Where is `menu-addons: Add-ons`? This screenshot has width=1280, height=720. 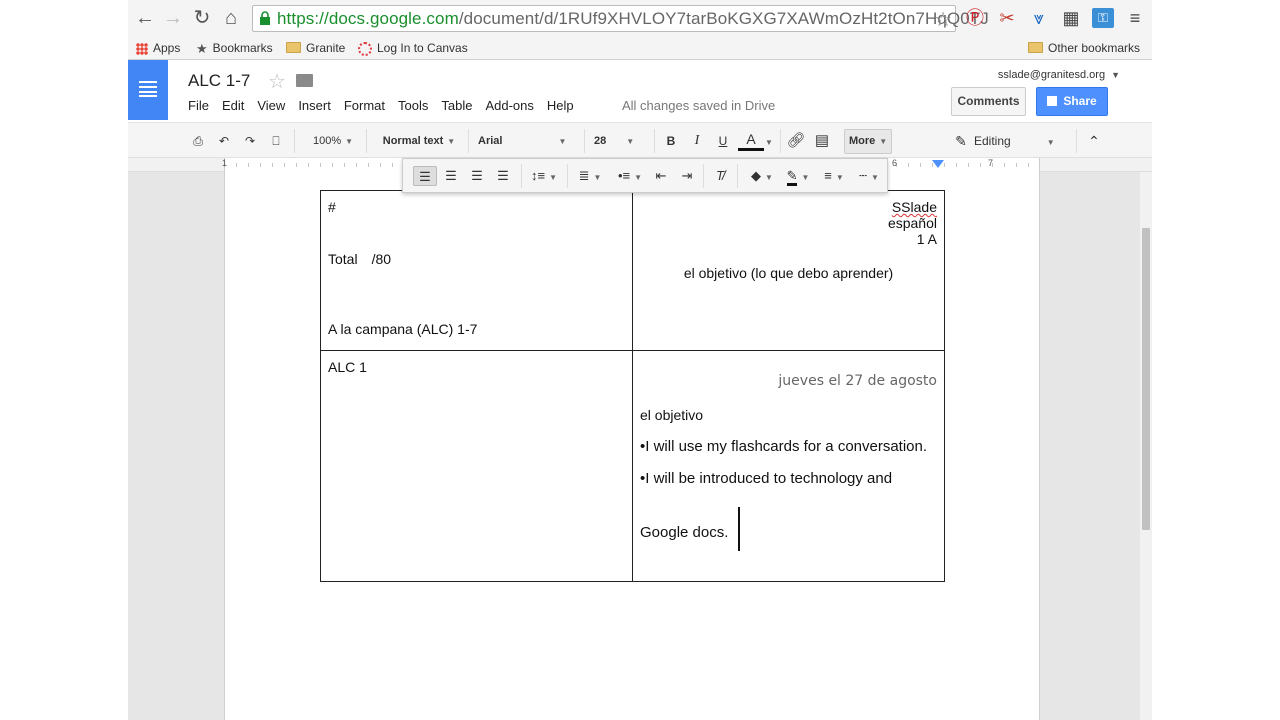 menu-addons: Add-ons is located at coordinates (509, 105).